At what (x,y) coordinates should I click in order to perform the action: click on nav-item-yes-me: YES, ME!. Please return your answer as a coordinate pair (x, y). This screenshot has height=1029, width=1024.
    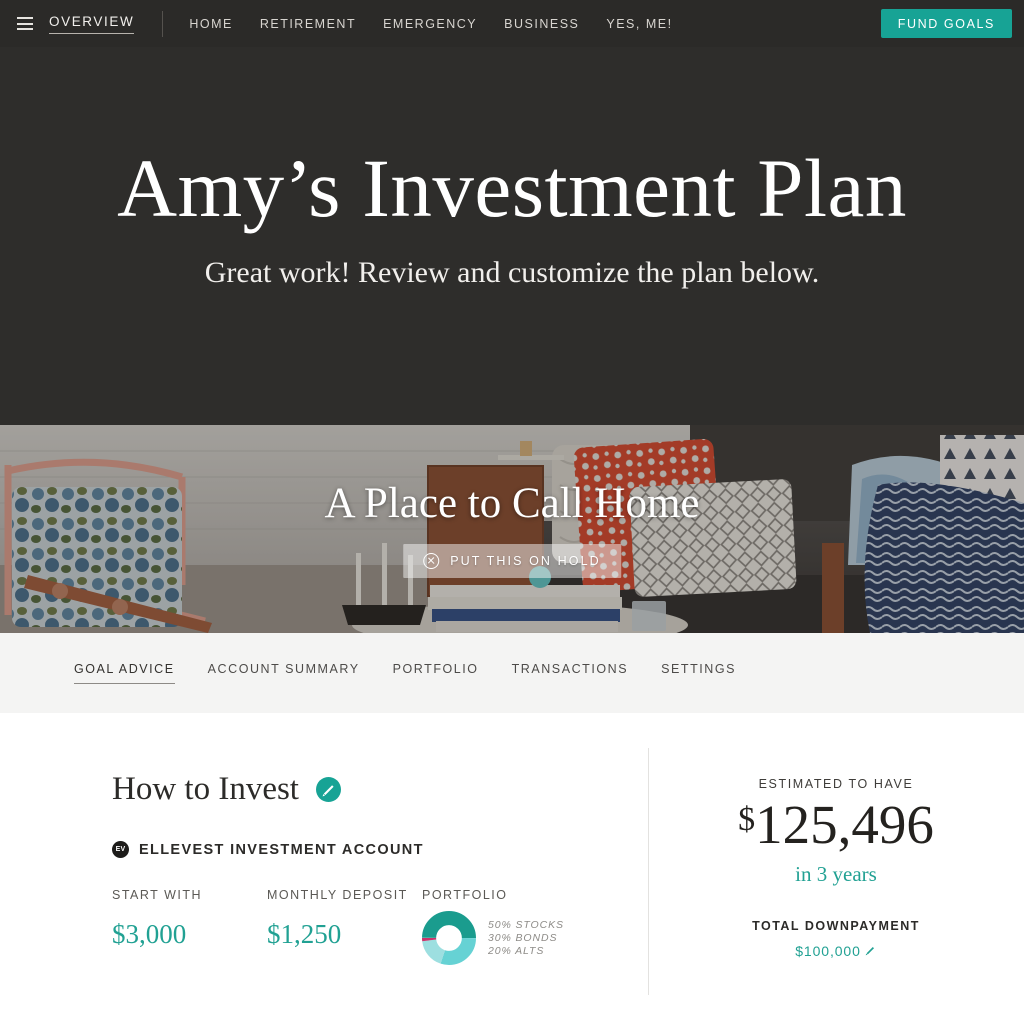
    Looking at the image, I should click on (639, 24).